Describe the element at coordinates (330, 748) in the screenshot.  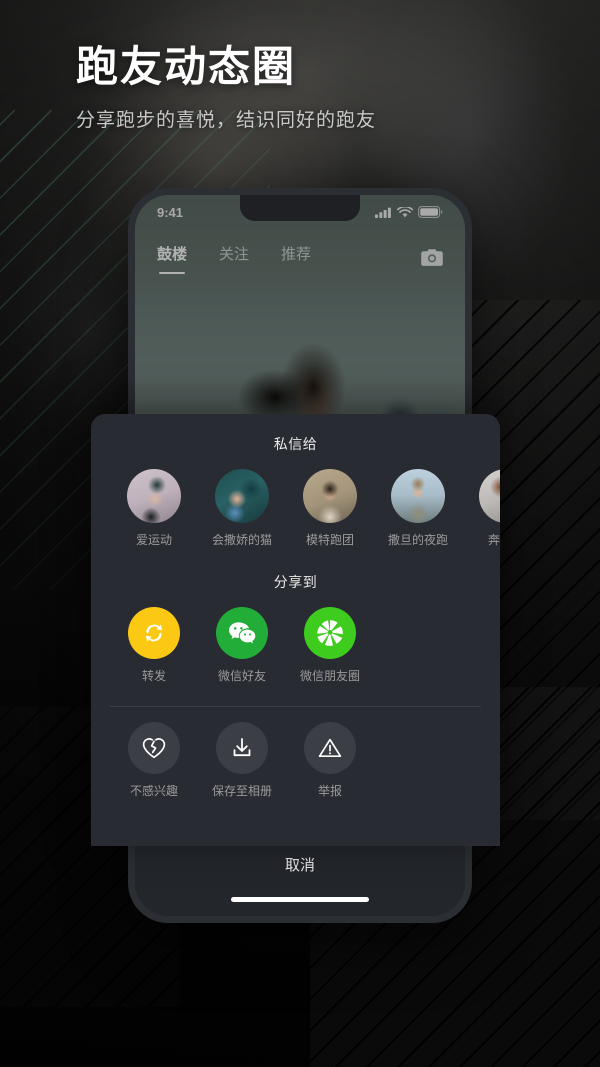
I see `warning-icon` at that location.